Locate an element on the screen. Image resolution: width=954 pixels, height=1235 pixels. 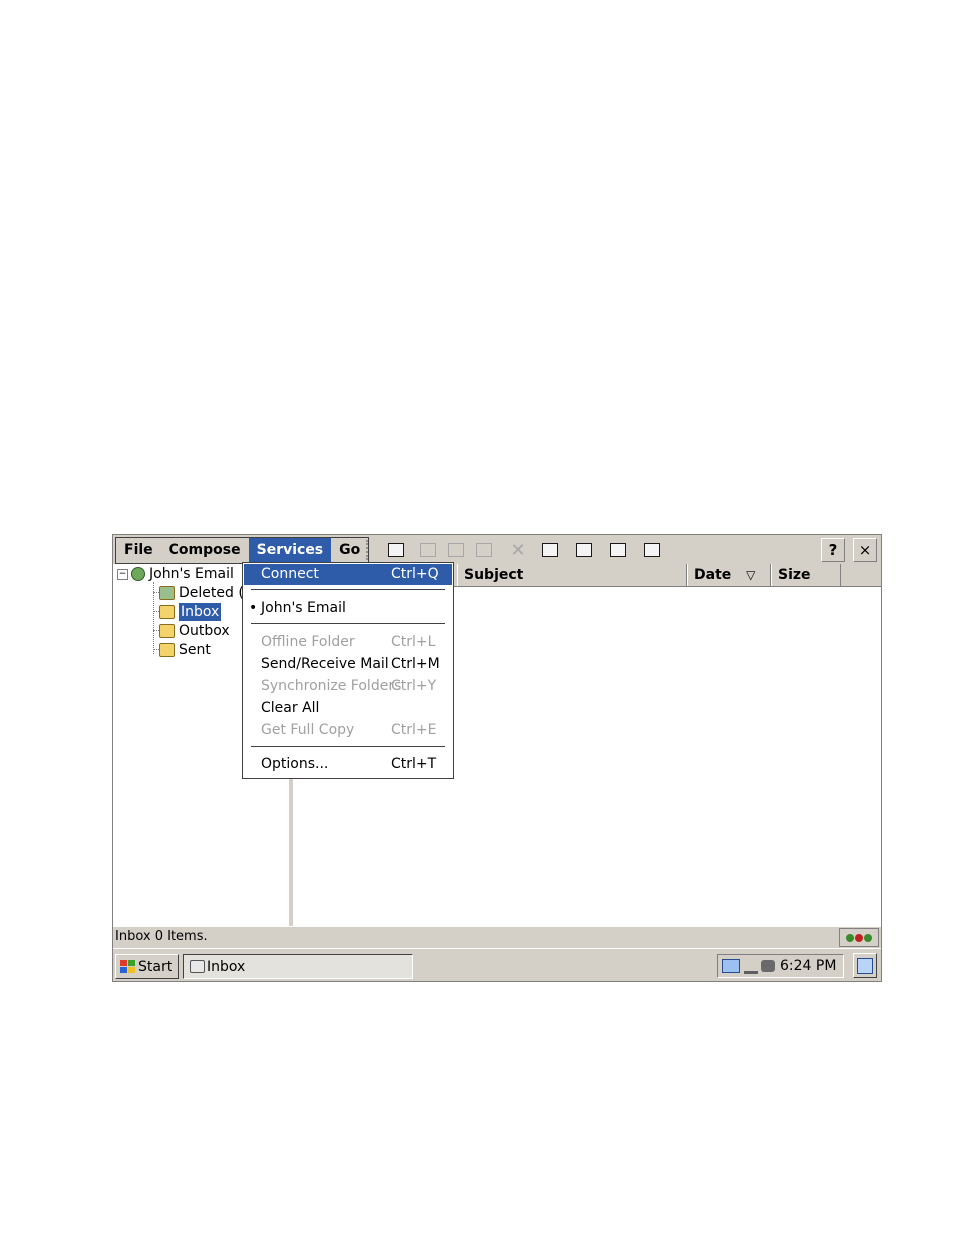
windows-logo-icon is located at coordinates (128, 966).